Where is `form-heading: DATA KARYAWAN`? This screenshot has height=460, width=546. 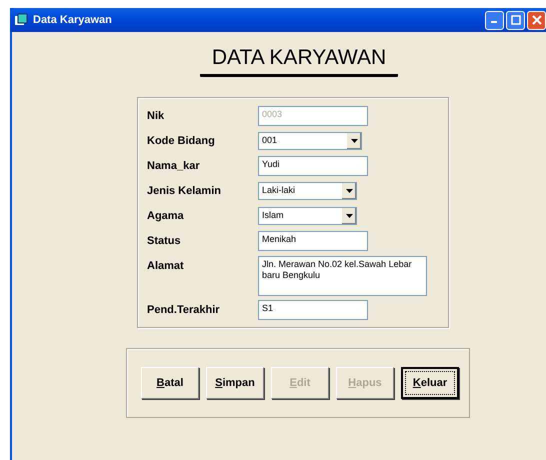
form-heading: DATA KARYAWAN is located at coordinates (299, 61).